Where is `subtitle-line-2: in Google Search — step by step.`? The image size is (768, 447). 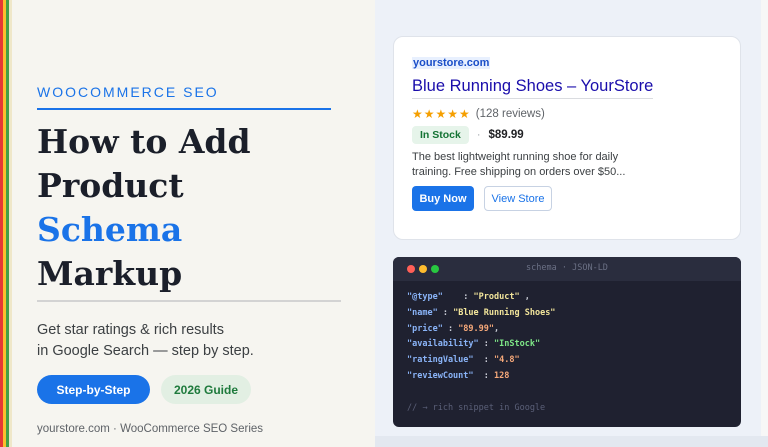 subtitle-line-2: in Google Search — step by step. is located at coordinates (145, 351).